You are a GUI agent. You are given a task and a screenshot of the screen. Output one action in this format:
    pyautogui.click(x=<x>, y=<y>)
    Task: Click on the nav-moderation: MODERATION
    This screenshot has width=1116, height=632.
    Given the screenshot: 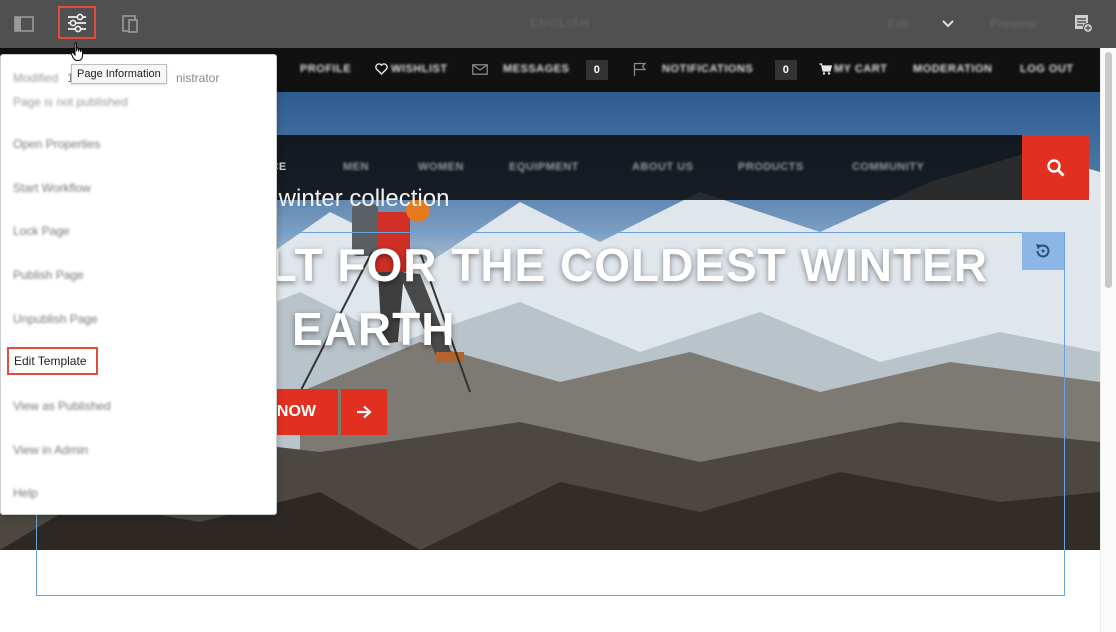 What is the action you would take?
    pyautogui.click(x=952, y=69)
    